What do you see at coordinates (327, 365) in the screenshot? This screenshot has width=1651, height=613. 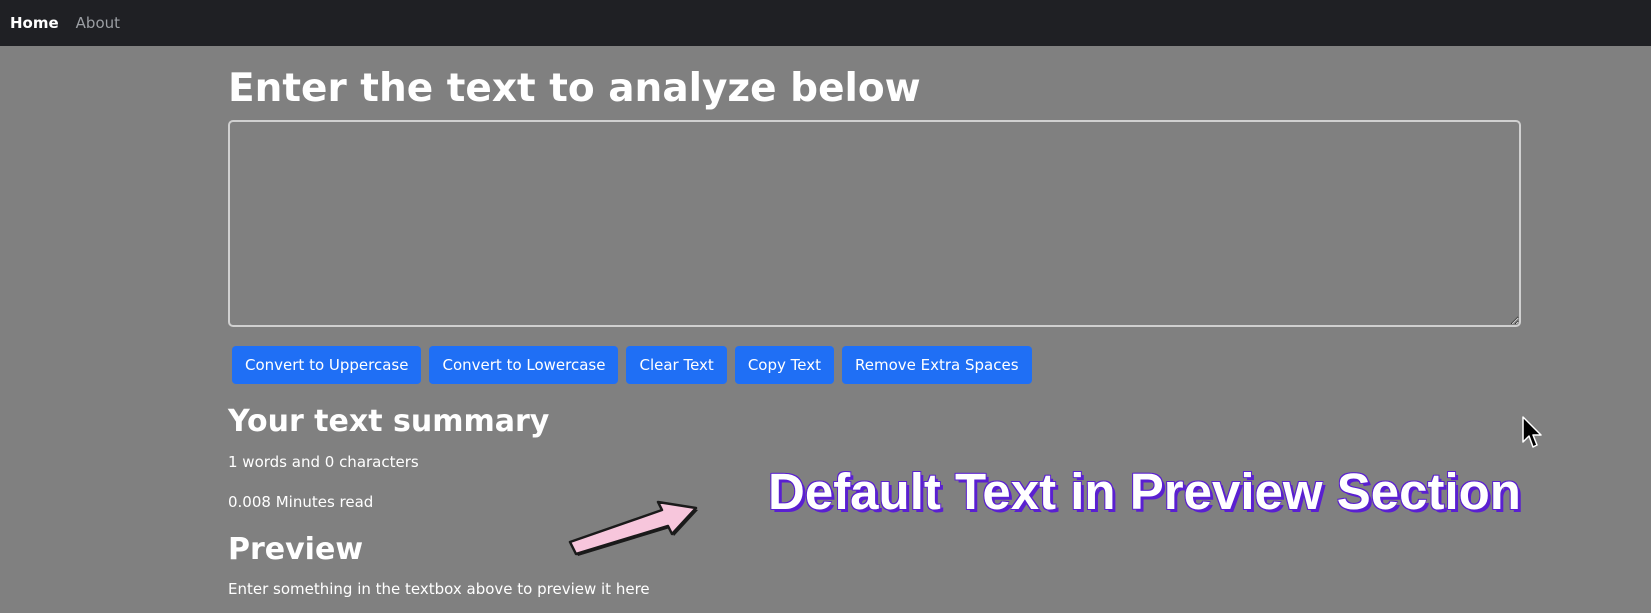 I see `uppercase-button: Convert to Uppercase` at bounding box center [327, 365].